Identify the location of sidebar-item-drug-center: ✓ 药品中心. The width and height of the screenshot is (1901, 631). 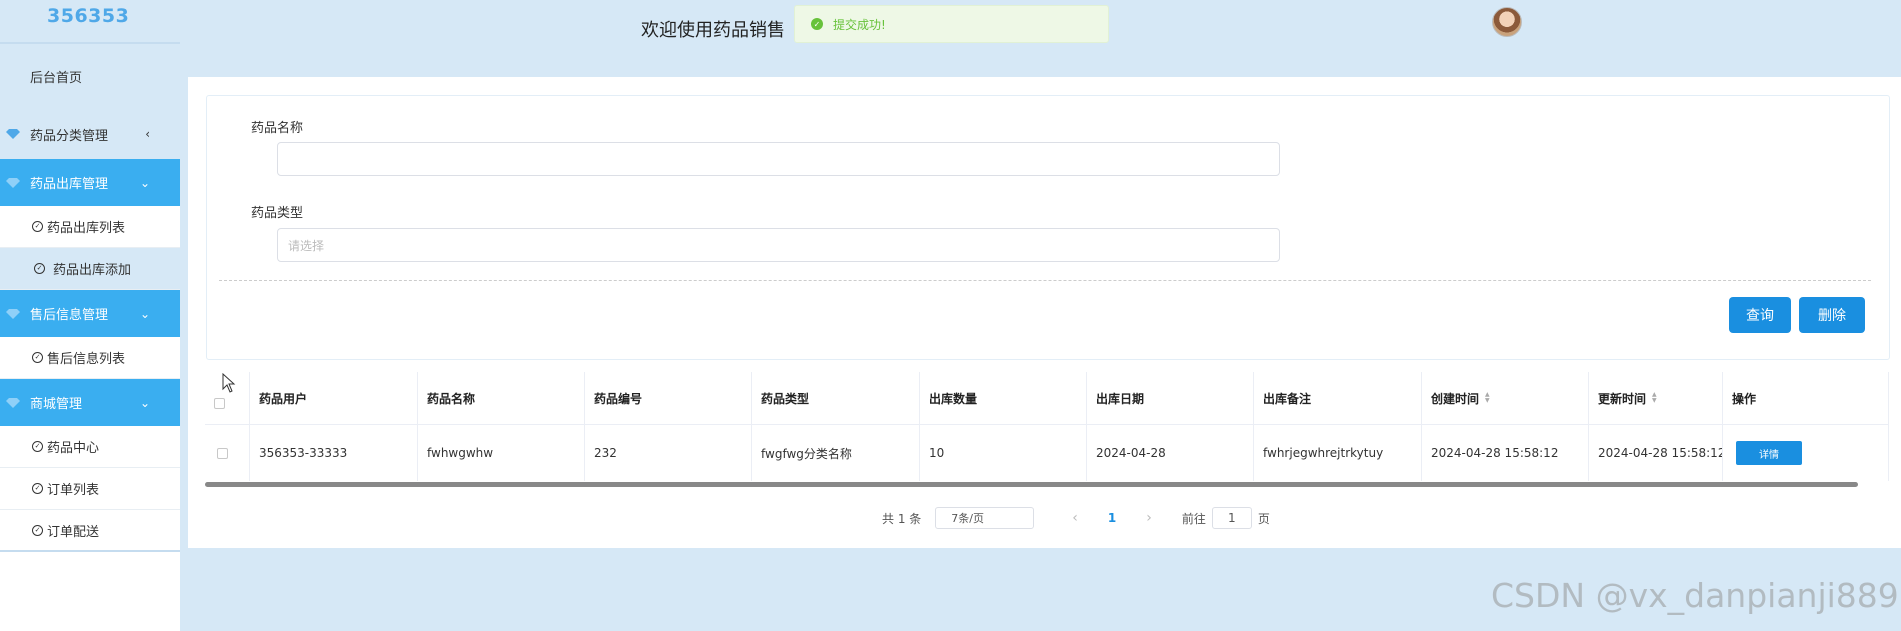
(90, 447).